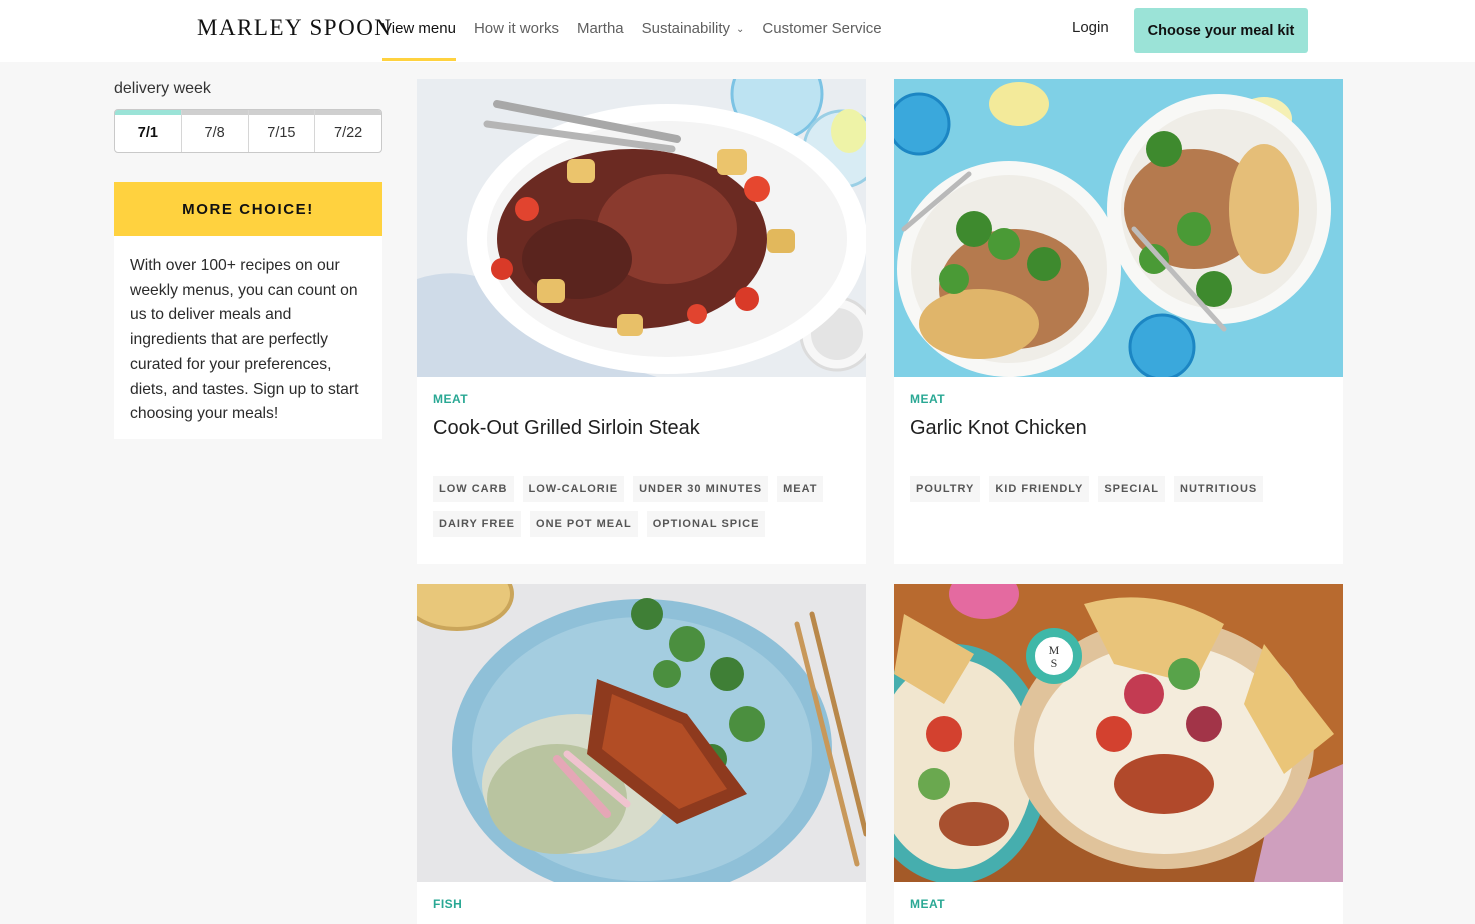 The width and height of the screenshot is (1475, 924). What do you see at coordinates (347, 131) in the screenshot?
I see `week-tab-7-22: 7/22` at bounding box center [347, 131].